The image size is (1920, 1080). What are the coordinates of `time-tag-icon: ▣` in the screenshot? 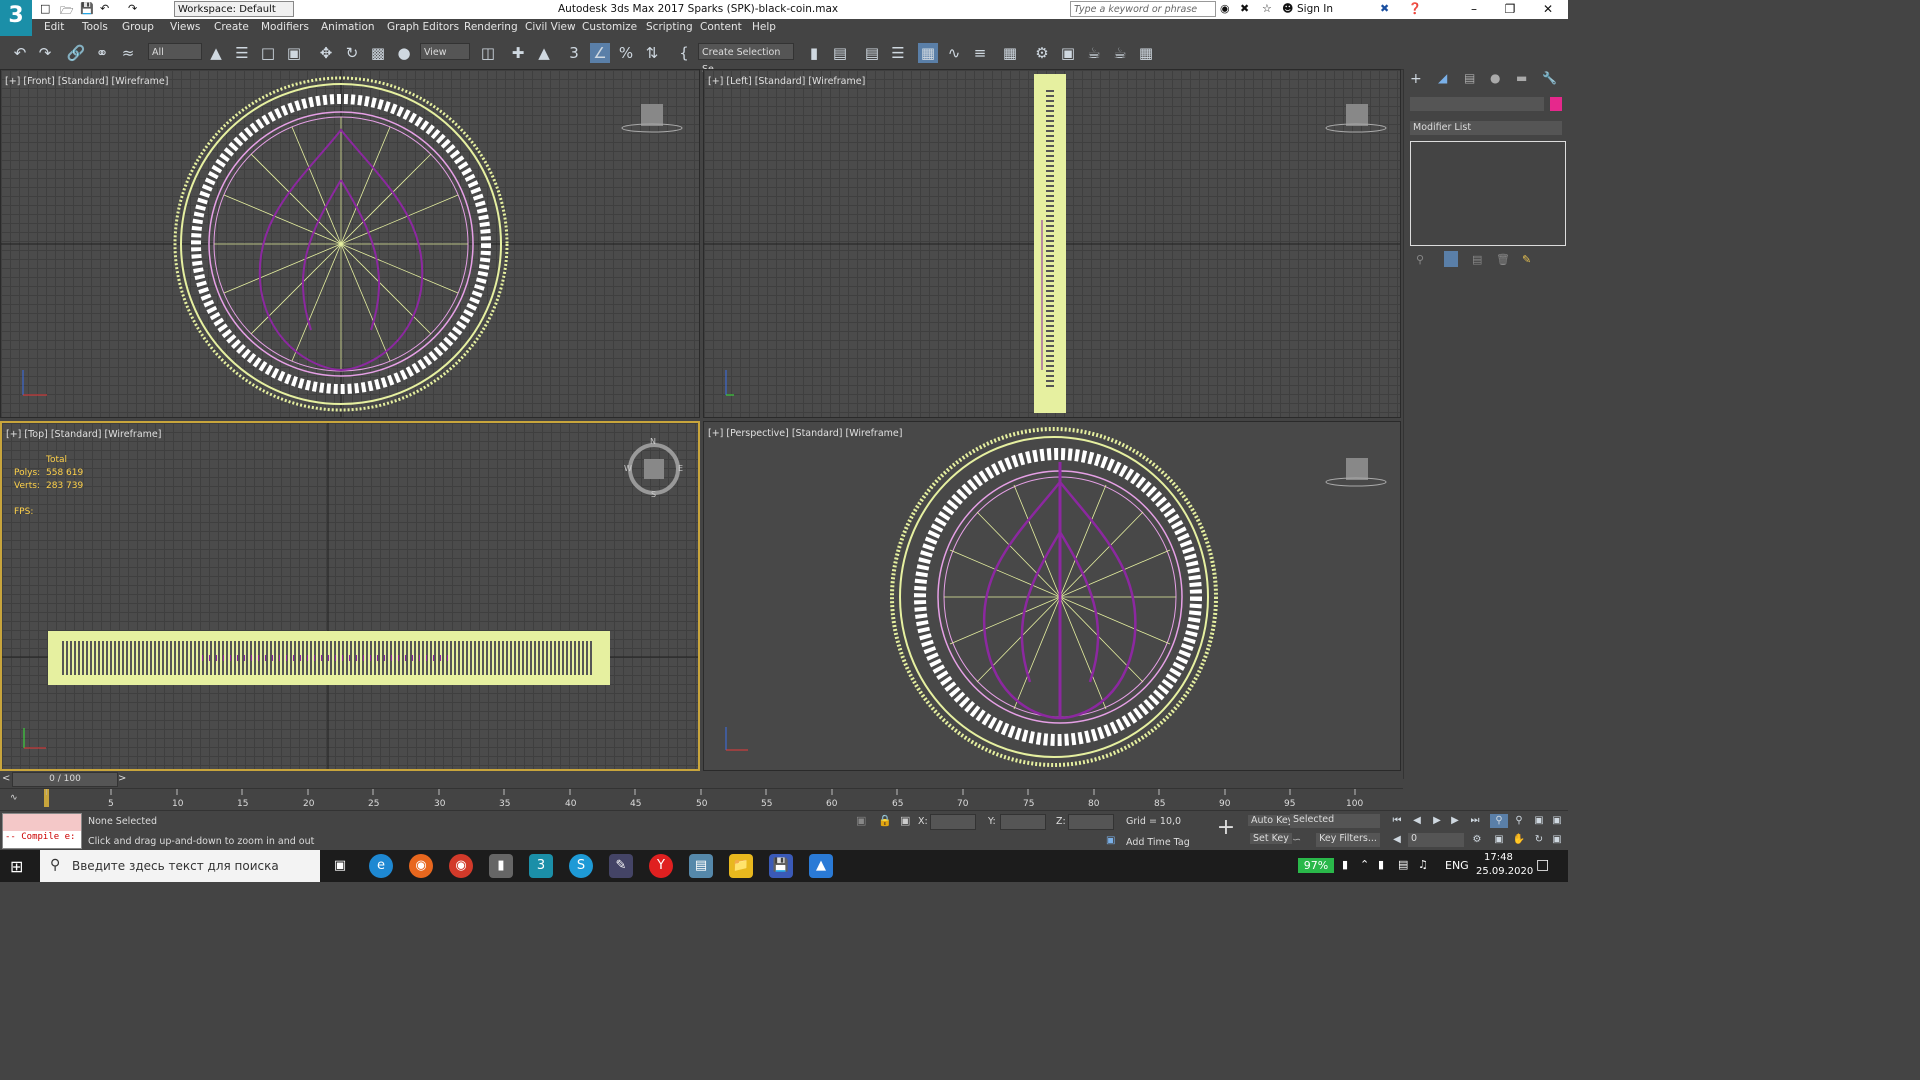 It's located at (1110, 840).